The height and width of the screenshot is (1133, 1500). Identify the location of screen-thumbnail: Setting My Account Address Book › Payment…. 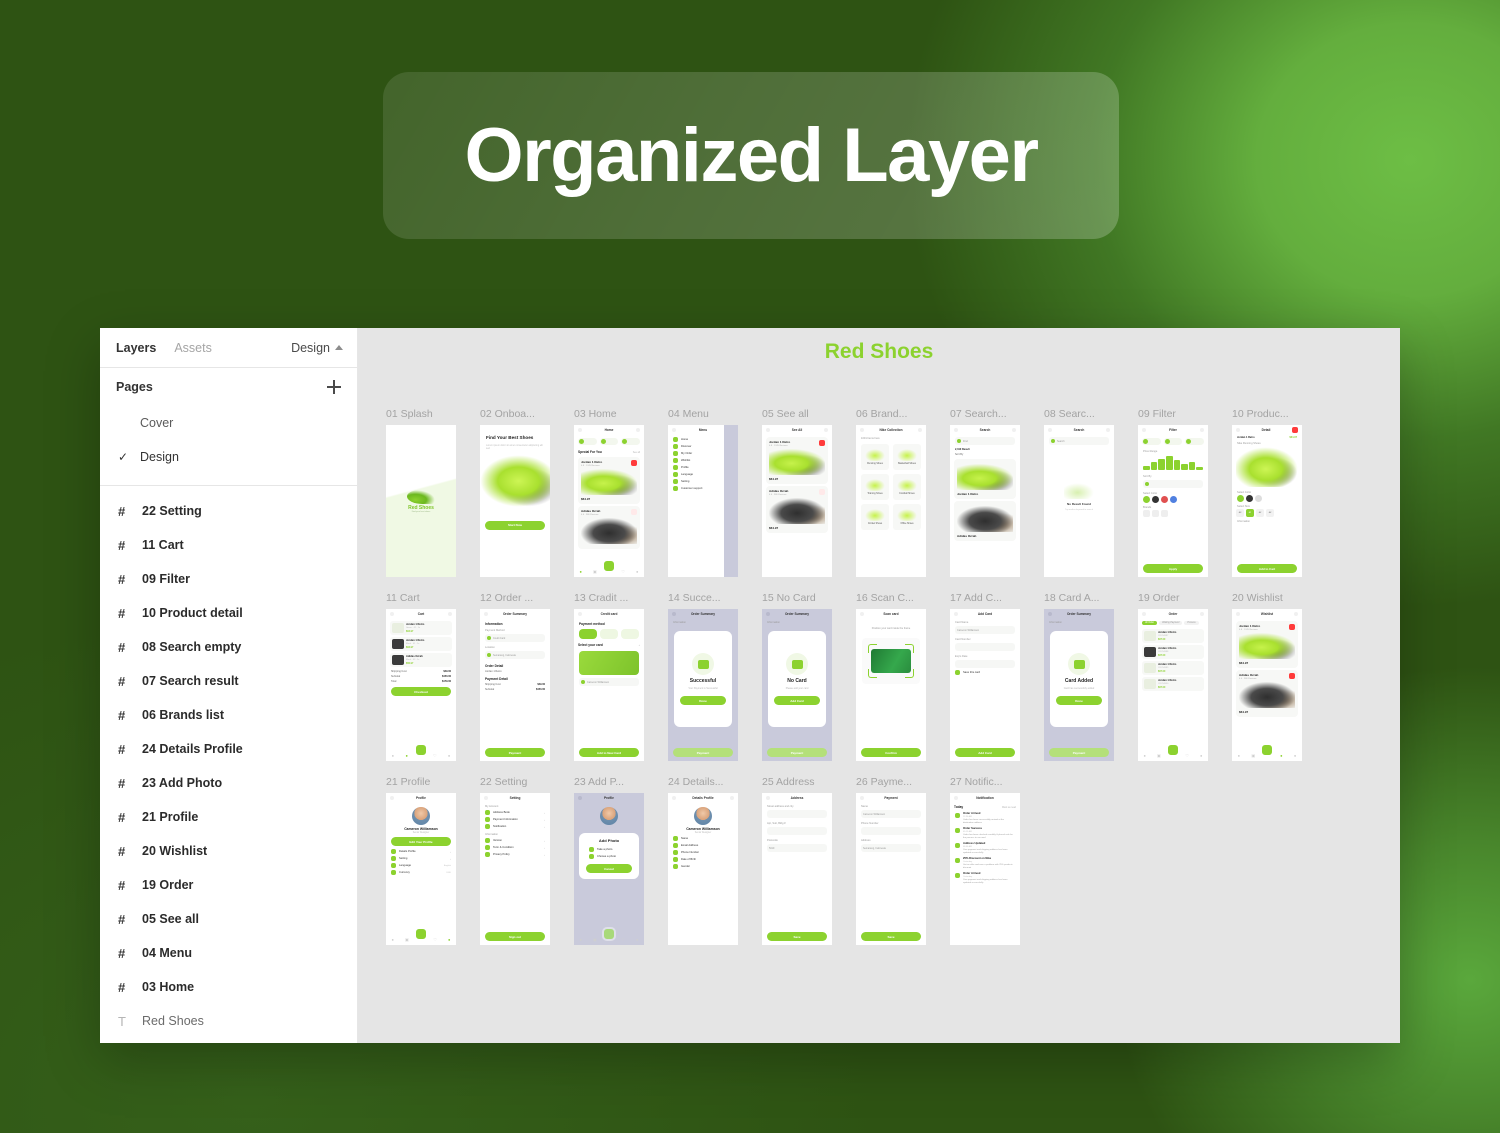
(515, 869).